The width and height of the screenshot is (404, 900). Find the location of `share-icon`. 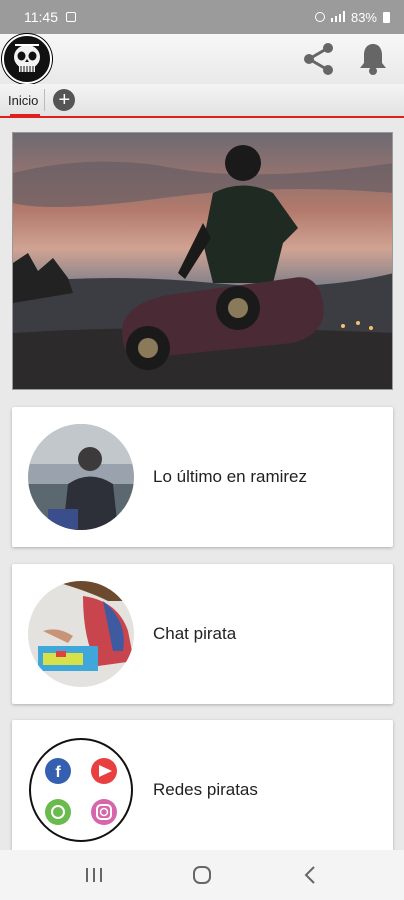

share-icon is located at coordinates (319, 59).